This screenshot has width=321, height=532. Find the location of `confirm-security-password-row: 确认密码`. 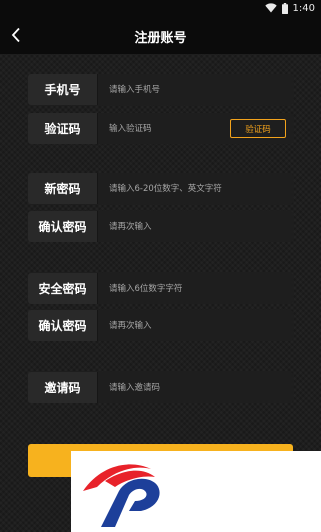

confirm-security-password-row: 确认密码 is located at coordinates (160, 325).